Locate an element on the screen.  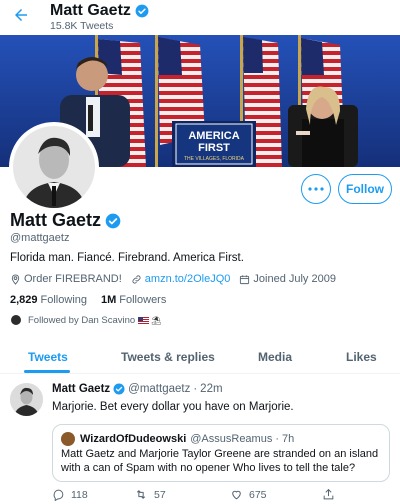
header-title-text: Matt Gaetz is located at coordinates (90, 10).